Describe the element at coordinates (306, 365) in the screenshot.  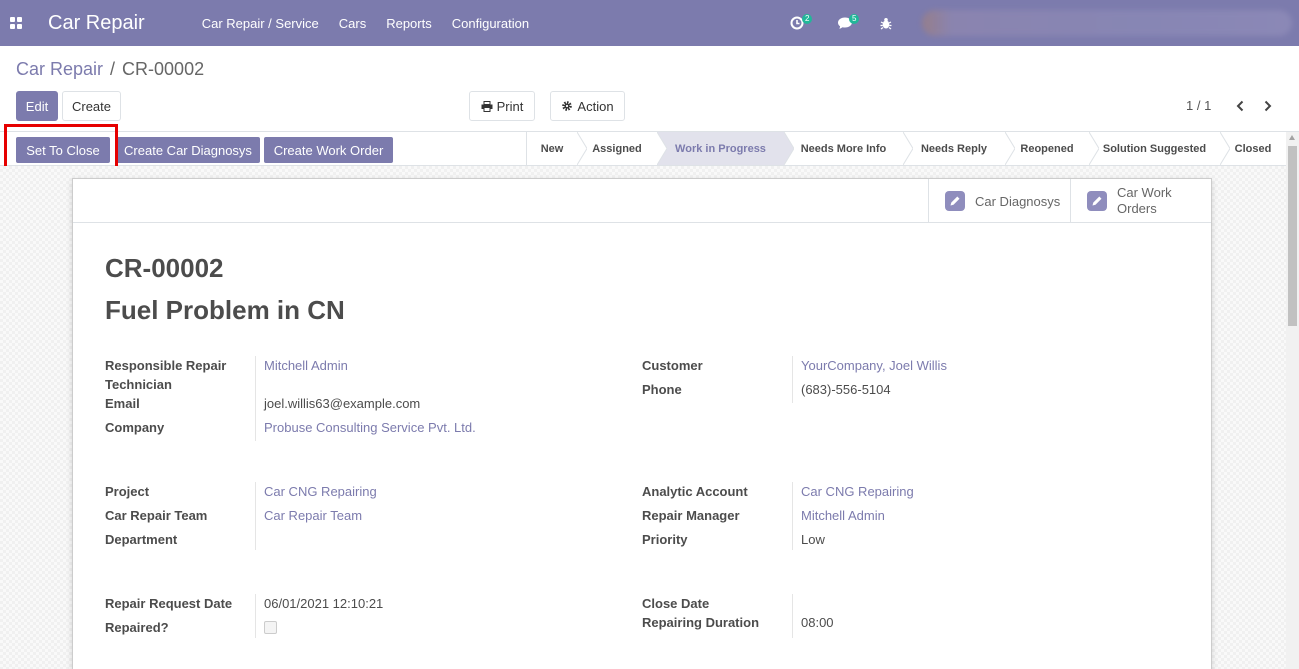
I see `technician-field: Mitchell Admin` at that location.